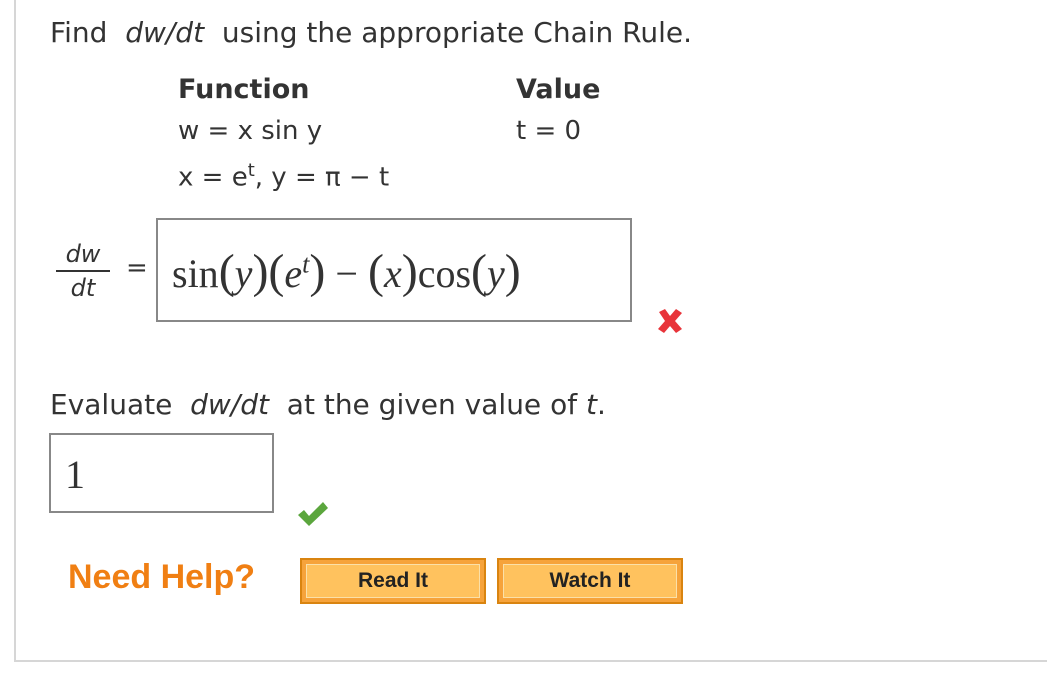  What do you see at coordinates (601, 404) in the screenshot?
I see `evaluate-period: .` at bounding box center [601, 404].